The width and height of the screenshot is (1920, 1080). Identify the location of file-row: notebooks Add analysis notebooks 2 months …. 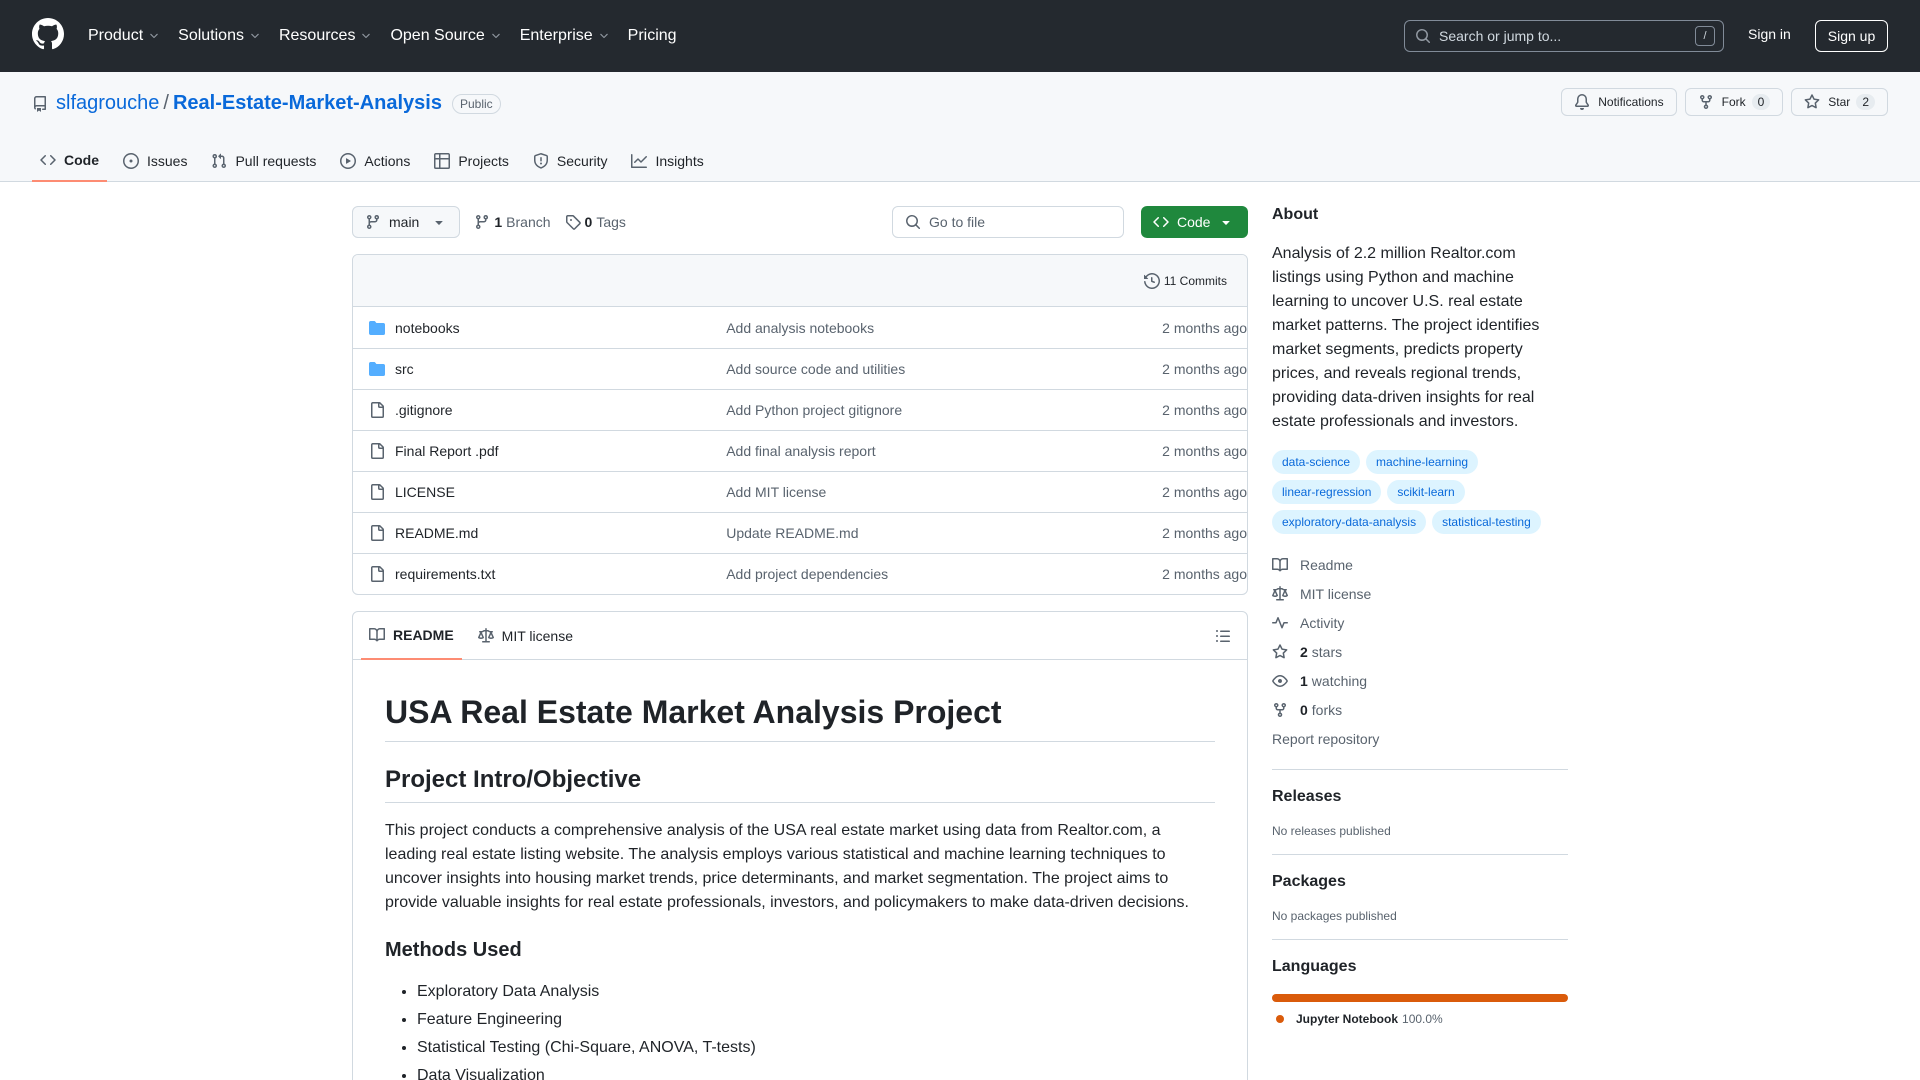
(800, 327).